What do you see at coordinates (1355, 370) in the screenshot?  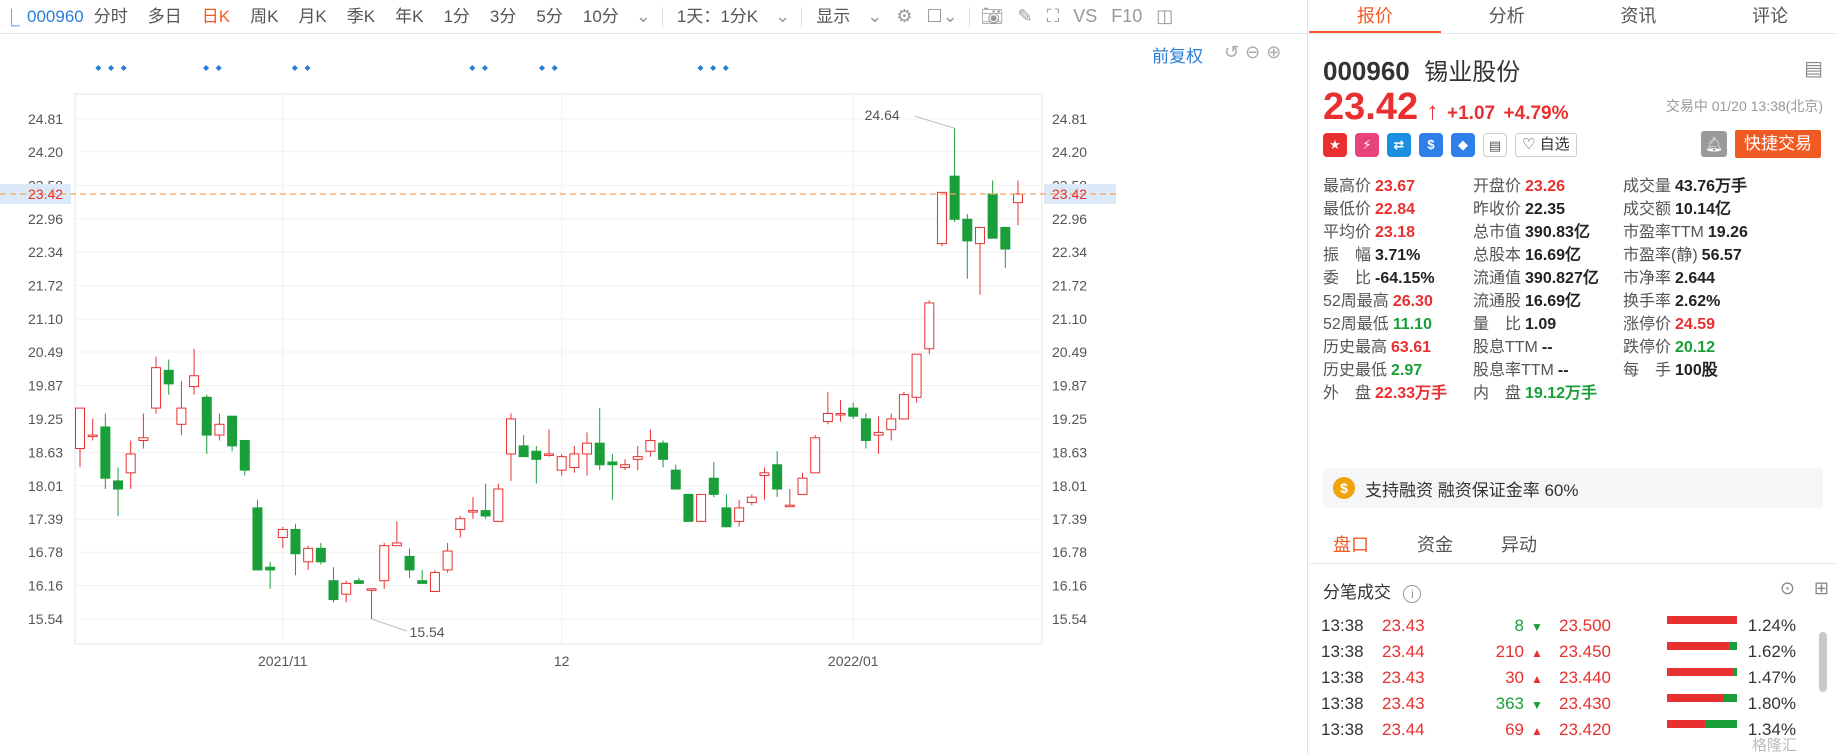 I see `stat-label: 历史最低` at bounding box center [1355, 370].